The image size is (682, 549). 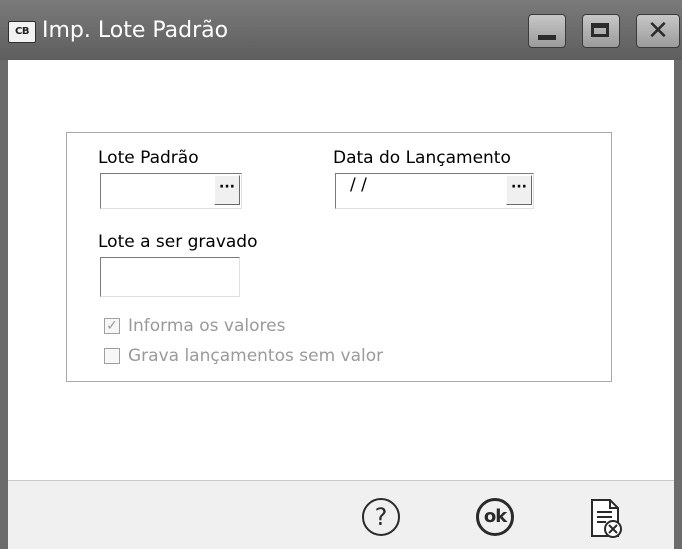 I want to click on data-lancamento-value: / /, so click(x=358, y=185).